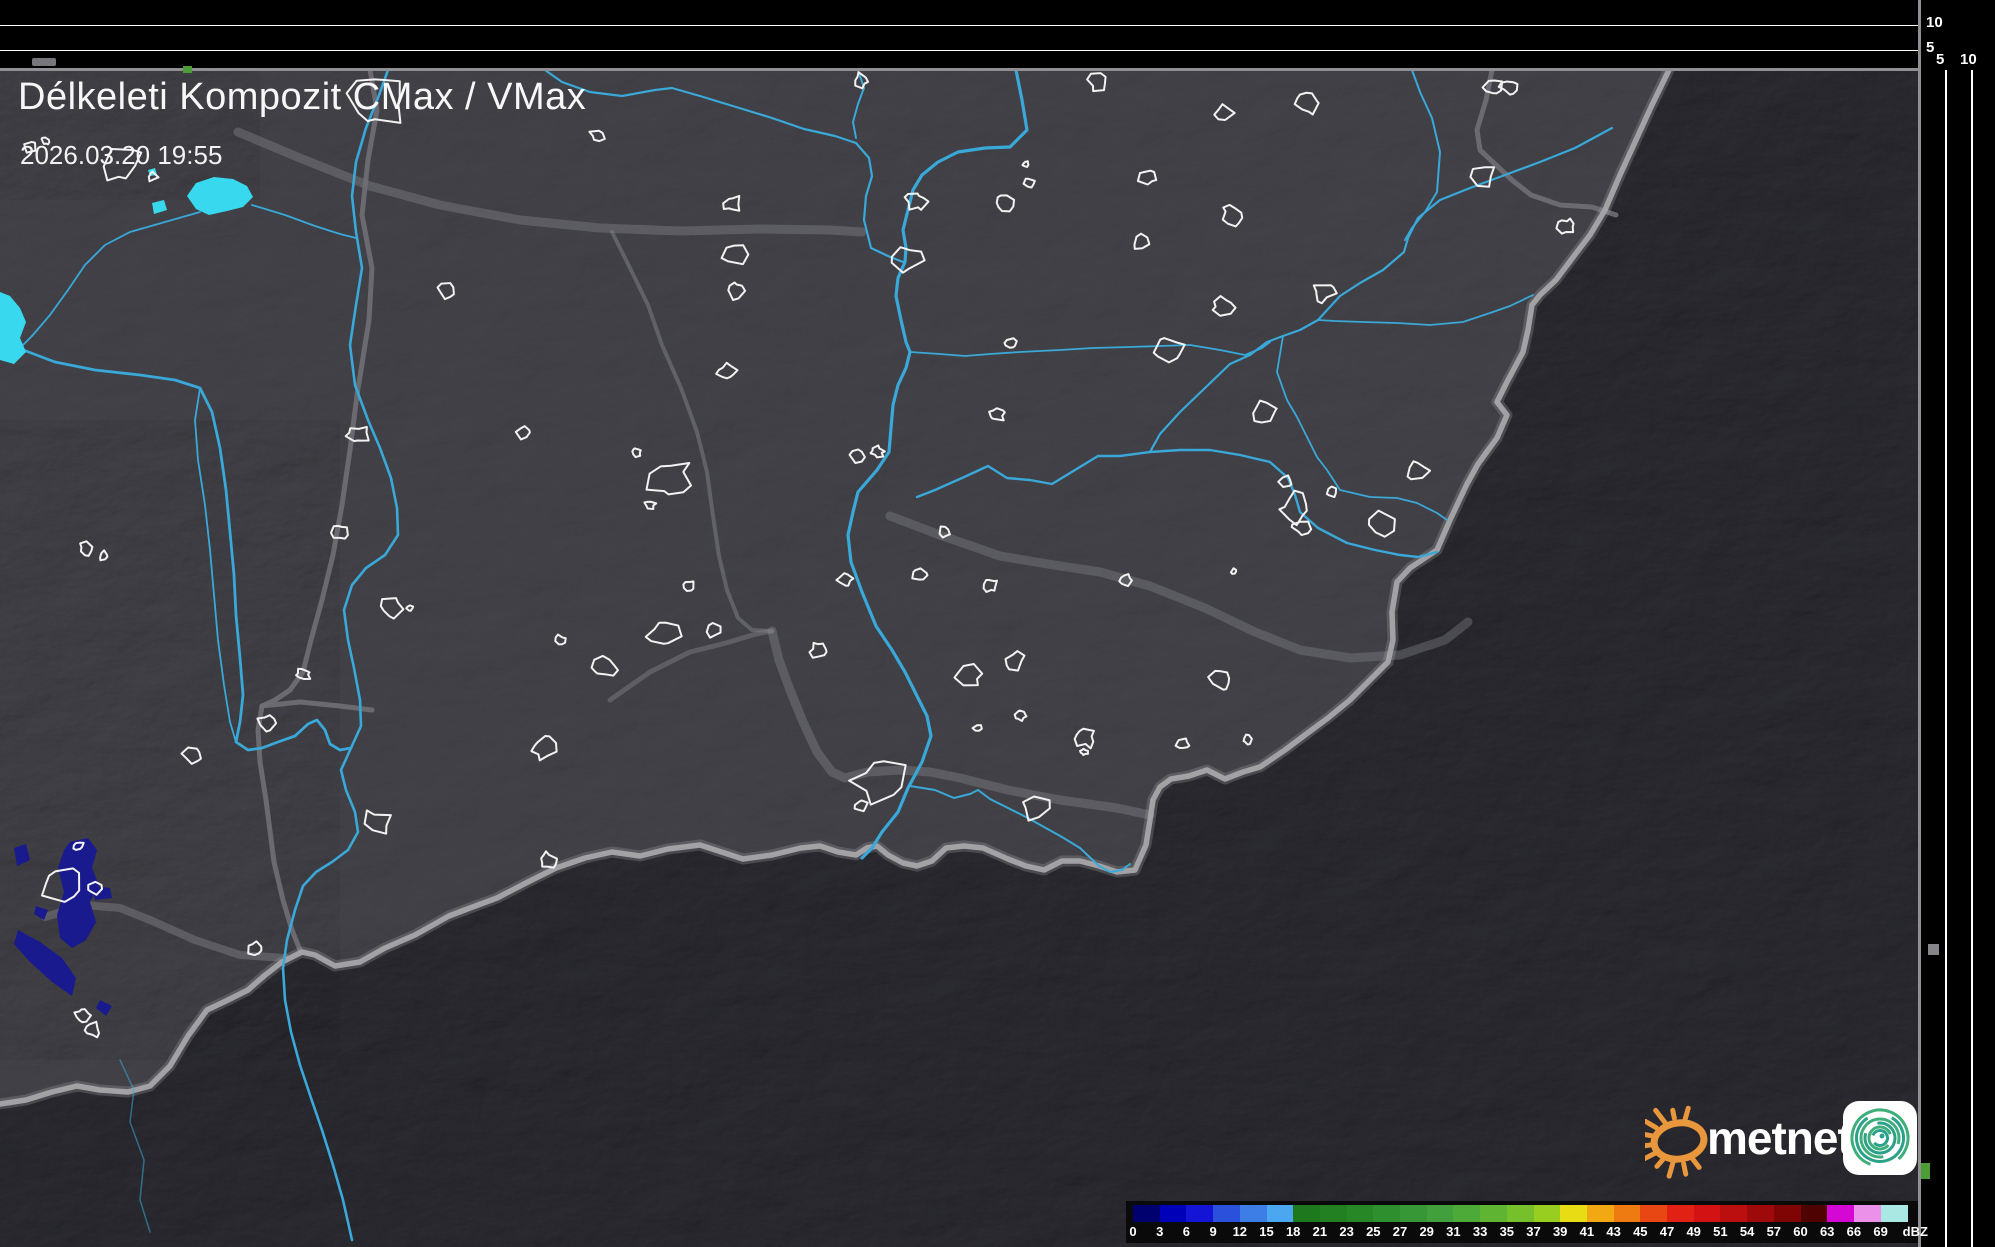 The height and width of the screenshot is (1247, 1995). I want to click on right-ruler-border, so click(1919, 623).